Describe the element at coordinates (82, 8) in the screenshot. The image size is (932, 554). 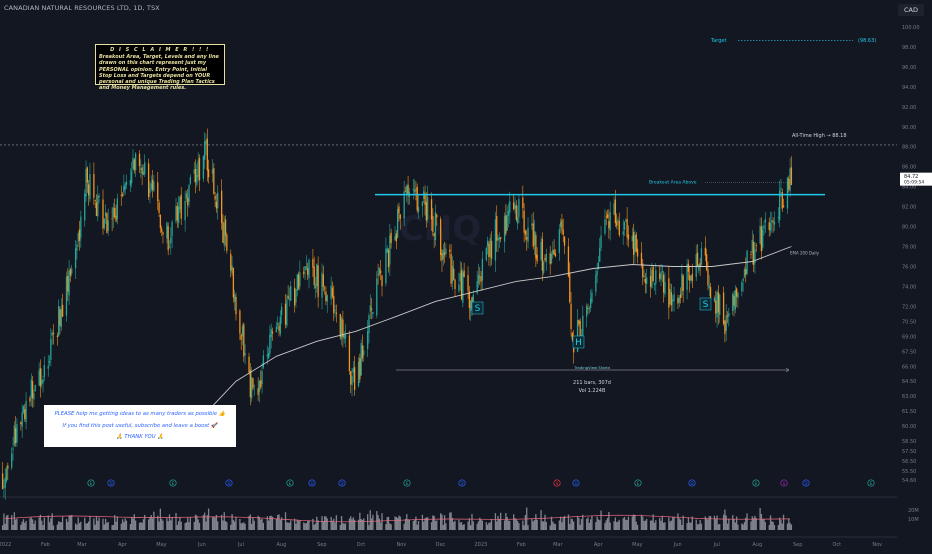
I see `symbol-title: CANADIAN NATURAL RESOURCES LTD, 1D, TSX` at that location.